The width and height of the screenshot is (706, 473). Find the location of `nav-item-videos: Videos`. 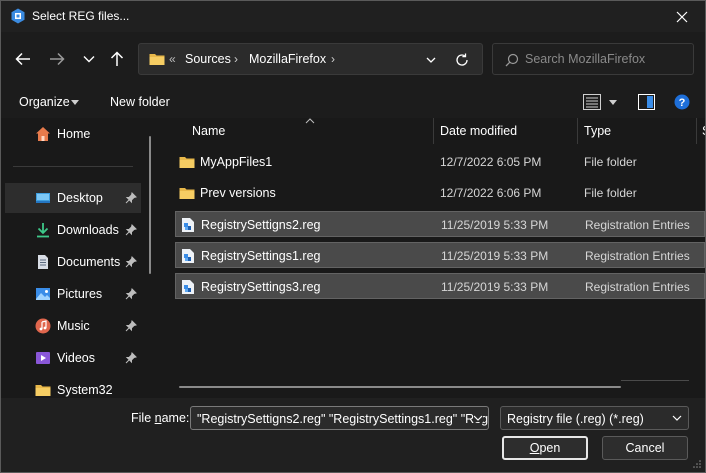

nav-item-videos: Videos is located at coordinates (73, 358).